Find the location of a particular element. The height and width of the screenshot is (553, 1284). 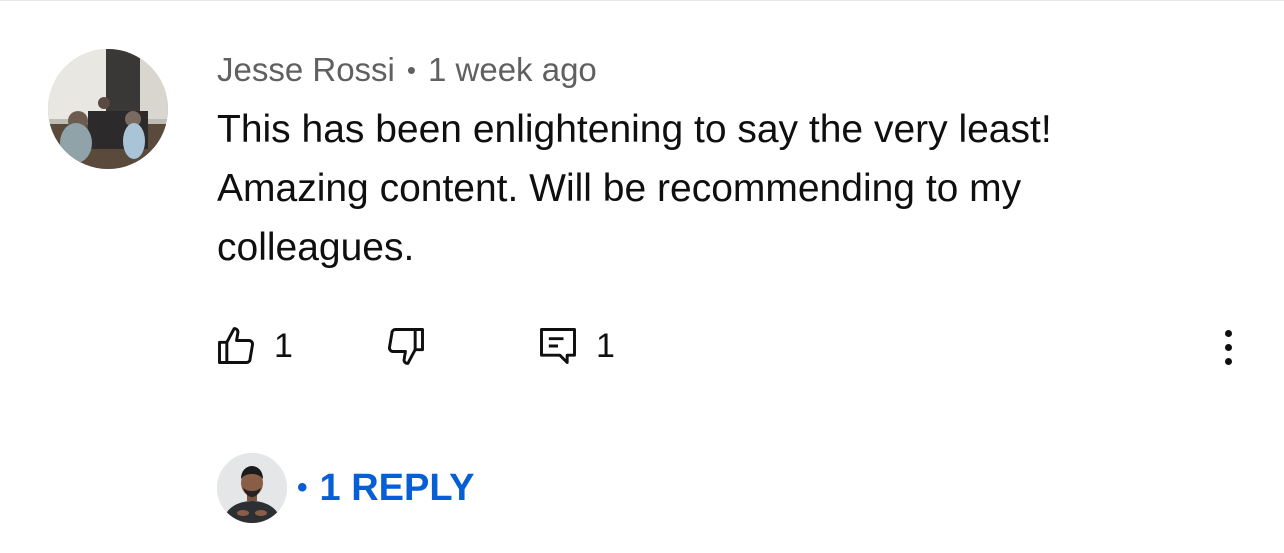

view-replies-button: • 1 REPLY is located at coordinates (345, 488).